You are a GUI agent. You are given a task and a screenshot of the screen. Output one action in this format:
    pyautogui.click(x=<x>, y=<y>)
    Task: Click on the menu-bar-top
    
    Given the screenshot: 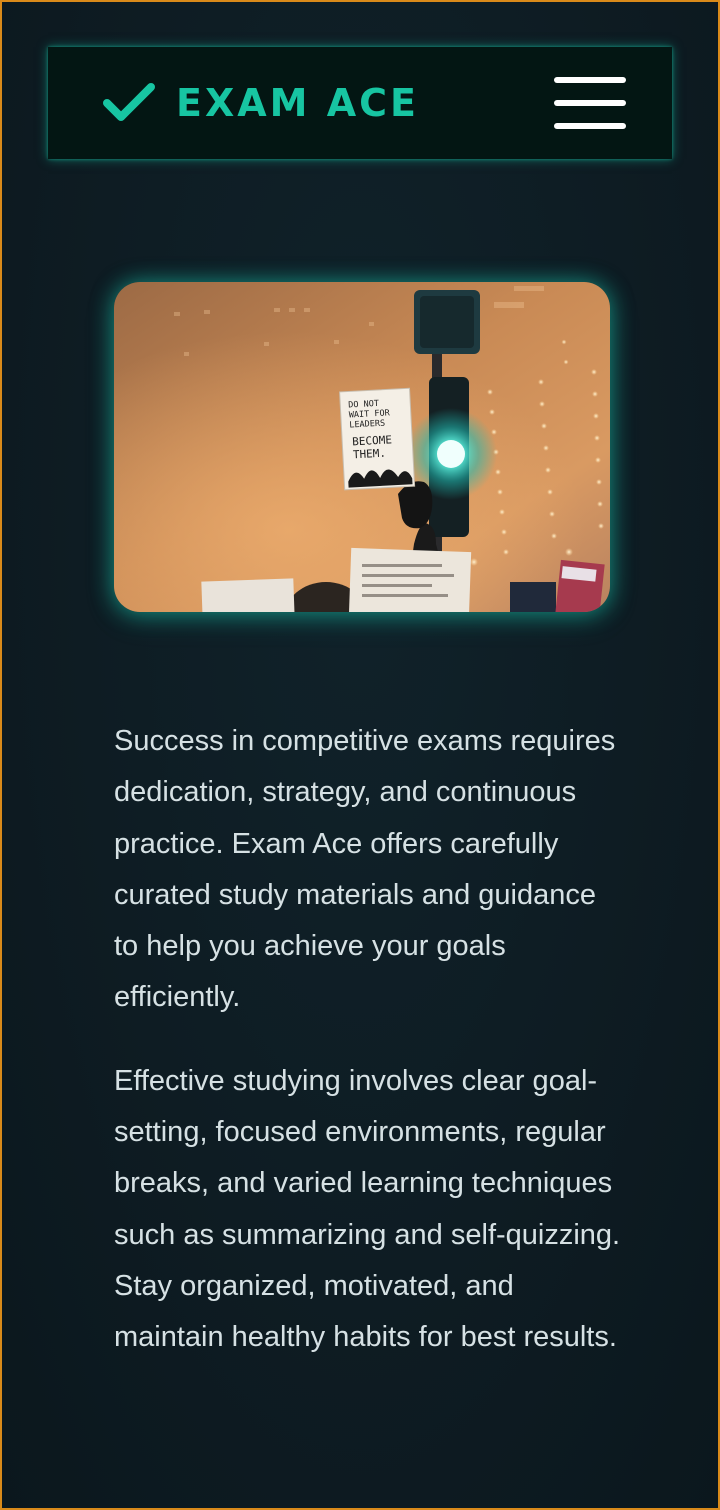 What is the action you would take?
    pyautogui.click(x=590, y=80)
    